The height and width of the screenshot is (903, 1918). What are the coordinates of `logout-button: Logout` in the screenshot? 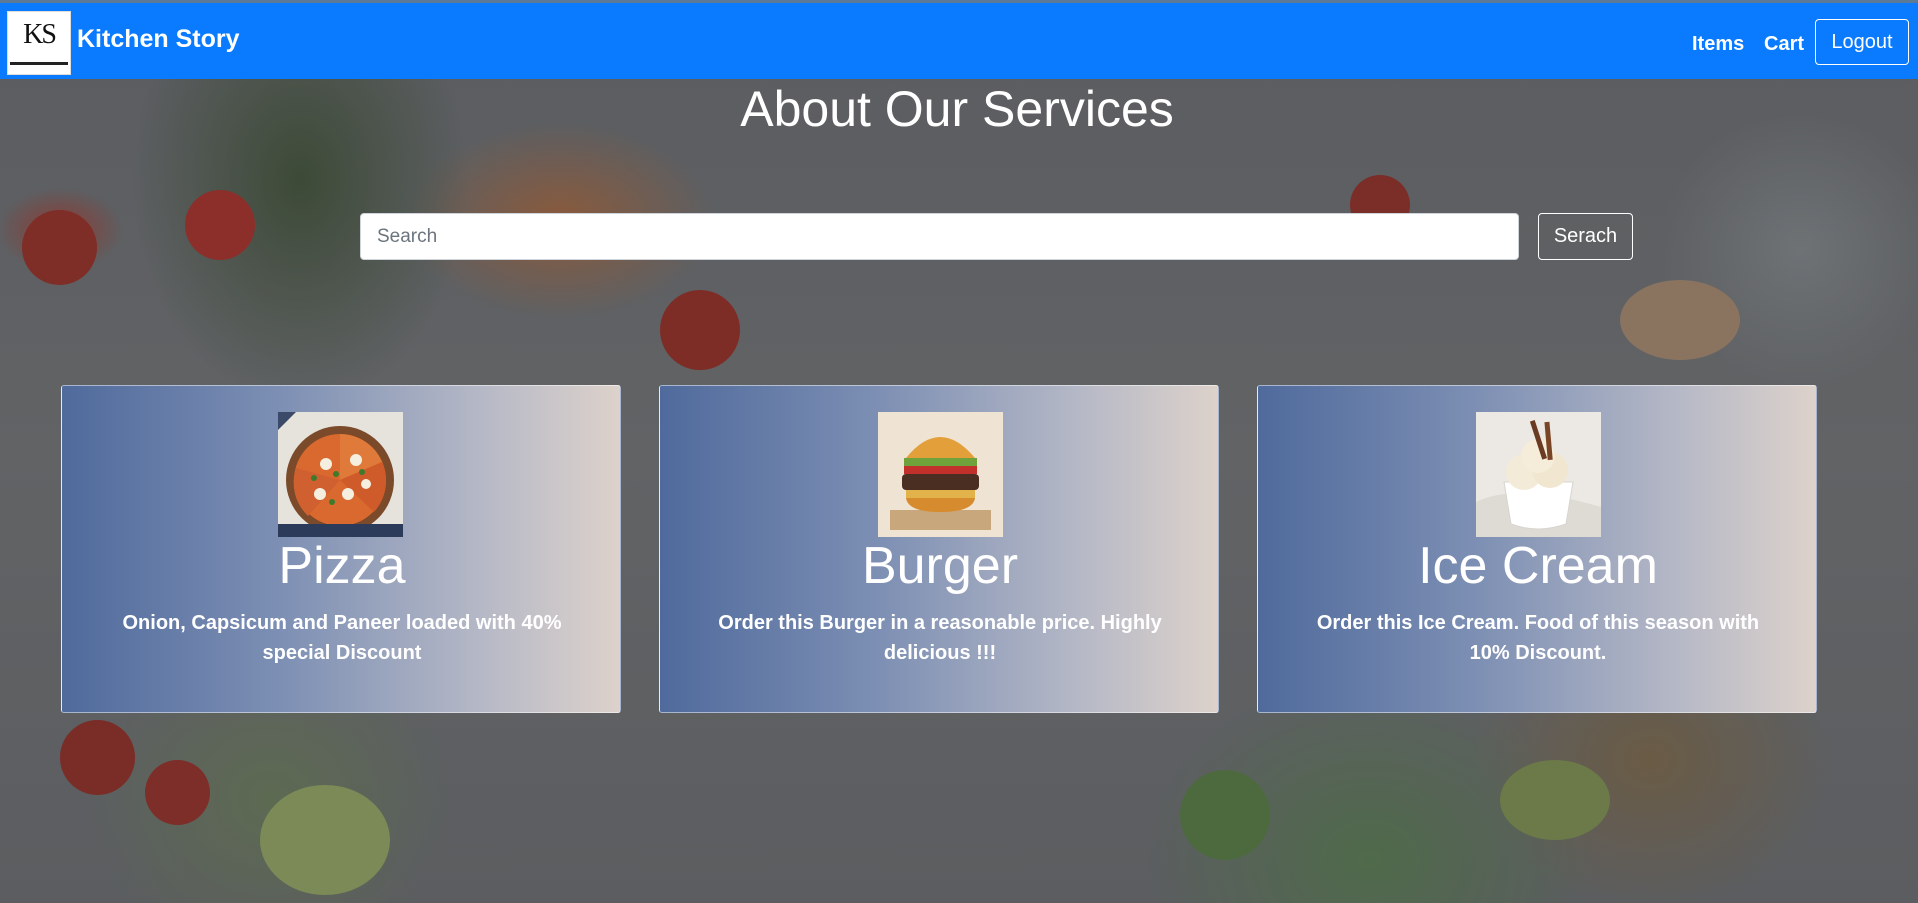 It's located at (1862, 42).